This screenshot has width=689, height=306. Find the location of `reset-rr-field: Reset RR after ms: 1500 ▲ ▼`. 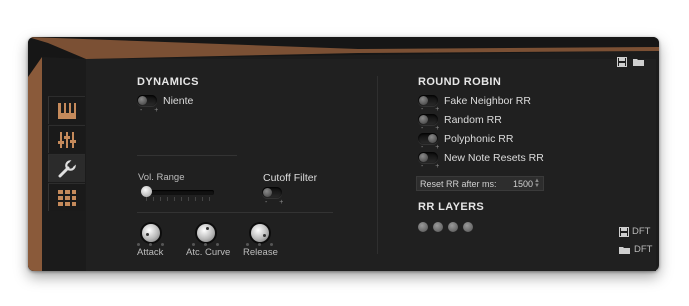

reset-rr-field: Reset RR after ms: 1500 ▲ ▼ is located at coordinates (480, 183).